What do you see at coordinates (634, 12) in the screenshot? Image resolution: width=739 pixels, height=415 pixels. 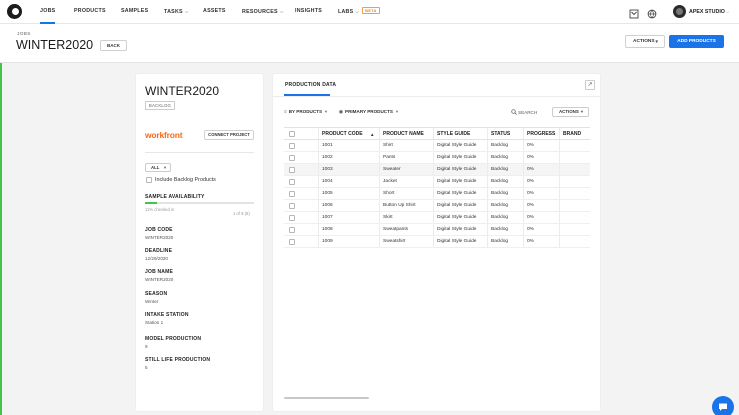 I see `reports-icon` at bounding box center [634, 12].